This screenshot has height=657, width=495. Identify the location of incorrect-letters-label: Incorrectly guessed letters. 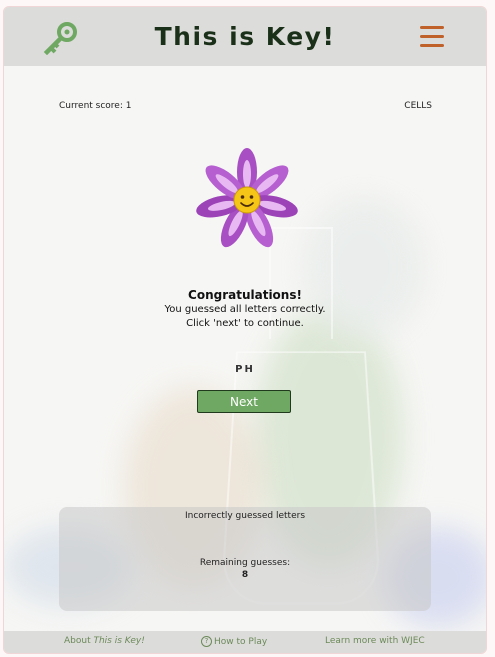
(245, 516).